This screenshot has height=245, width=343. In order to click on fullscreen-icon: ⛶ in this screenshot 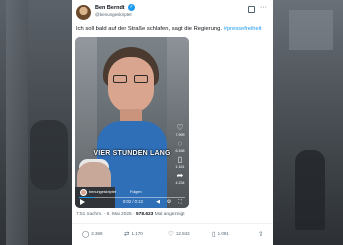, I will do `click(180, 202)`.